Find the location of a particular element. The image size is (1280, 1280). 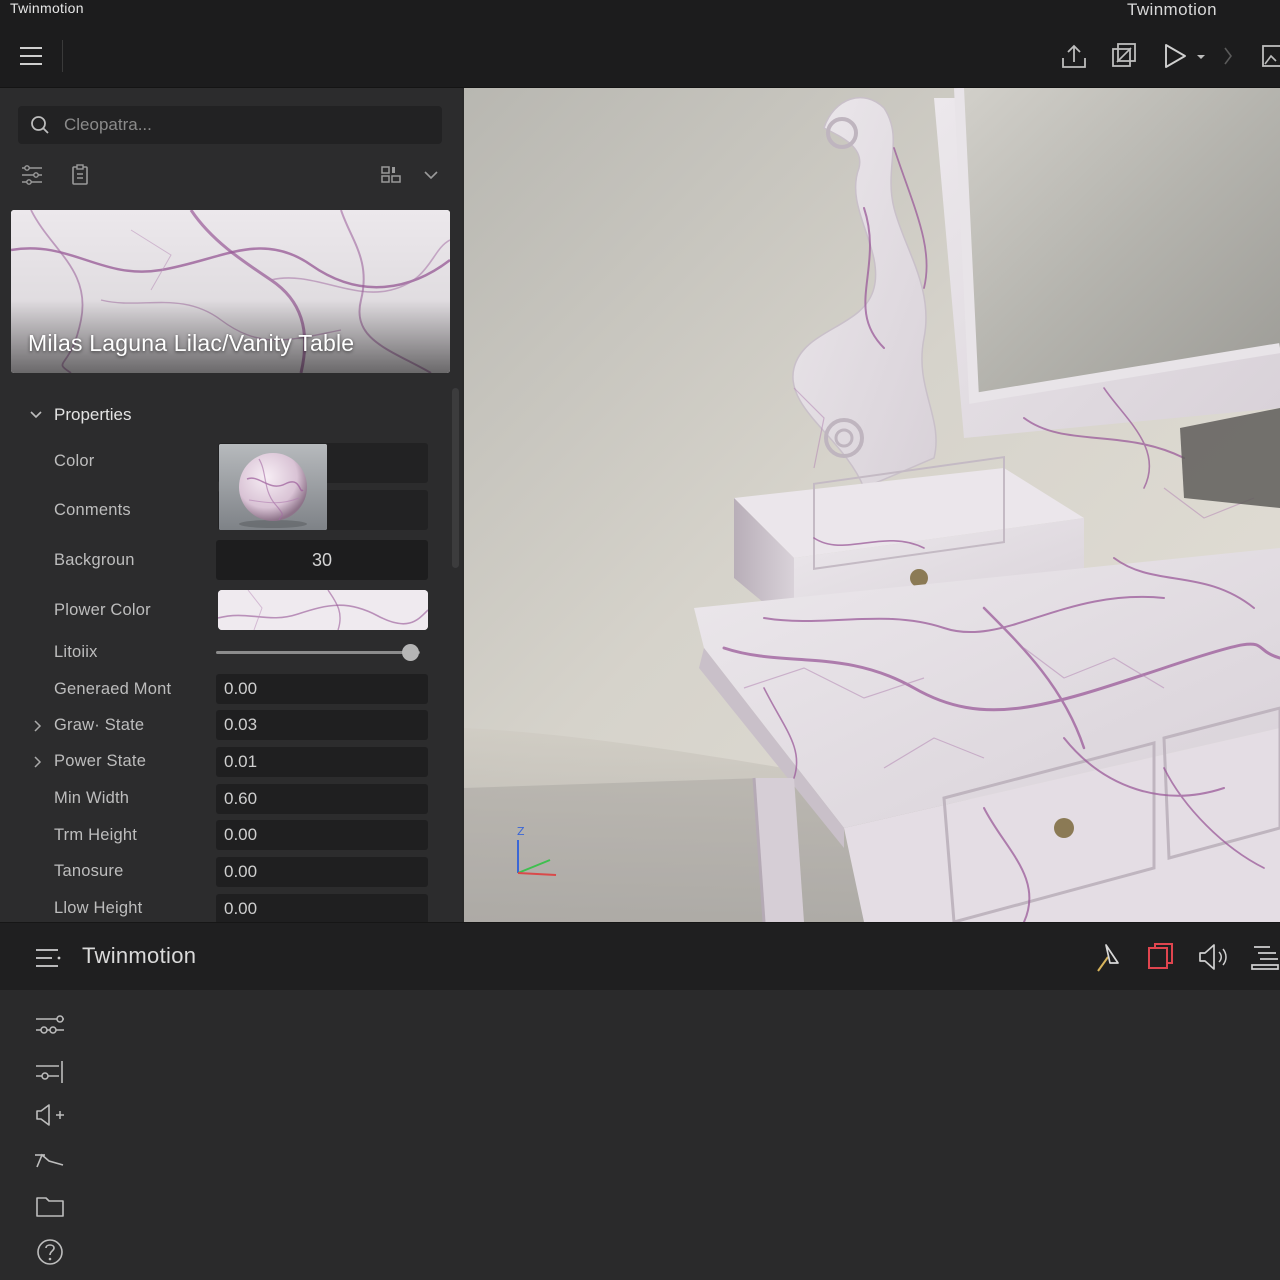

property-label: Tanosure is located at coordinates (89, 871).